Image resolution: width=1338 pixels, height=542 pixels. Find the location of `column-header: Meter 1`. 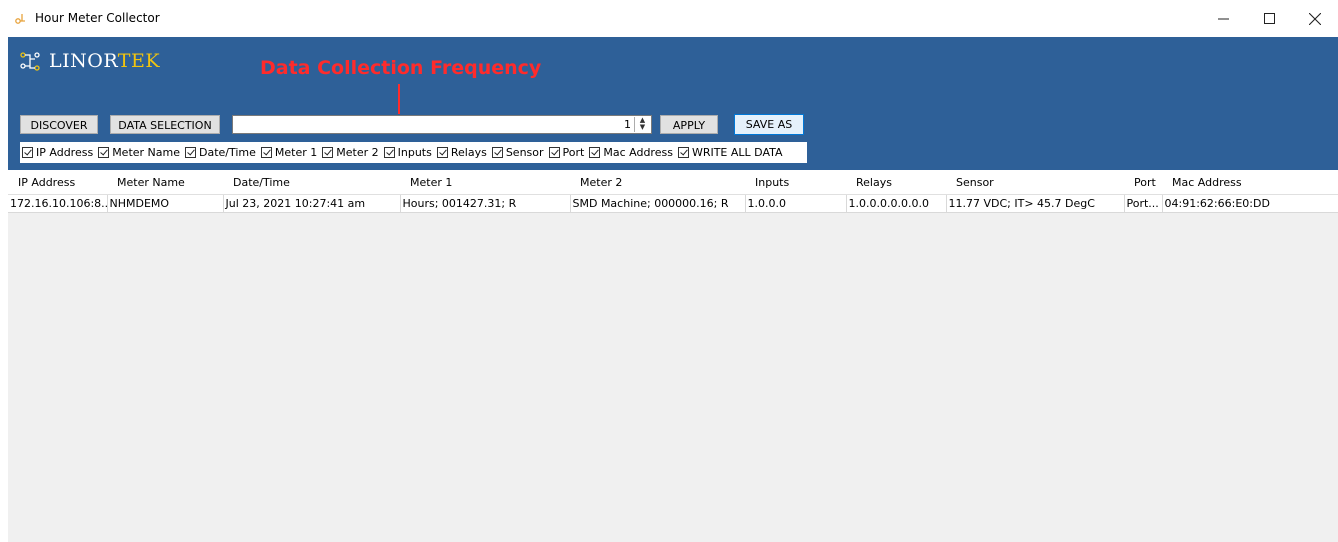

column-header: Meter 1 is located at coordinates (485, 182).